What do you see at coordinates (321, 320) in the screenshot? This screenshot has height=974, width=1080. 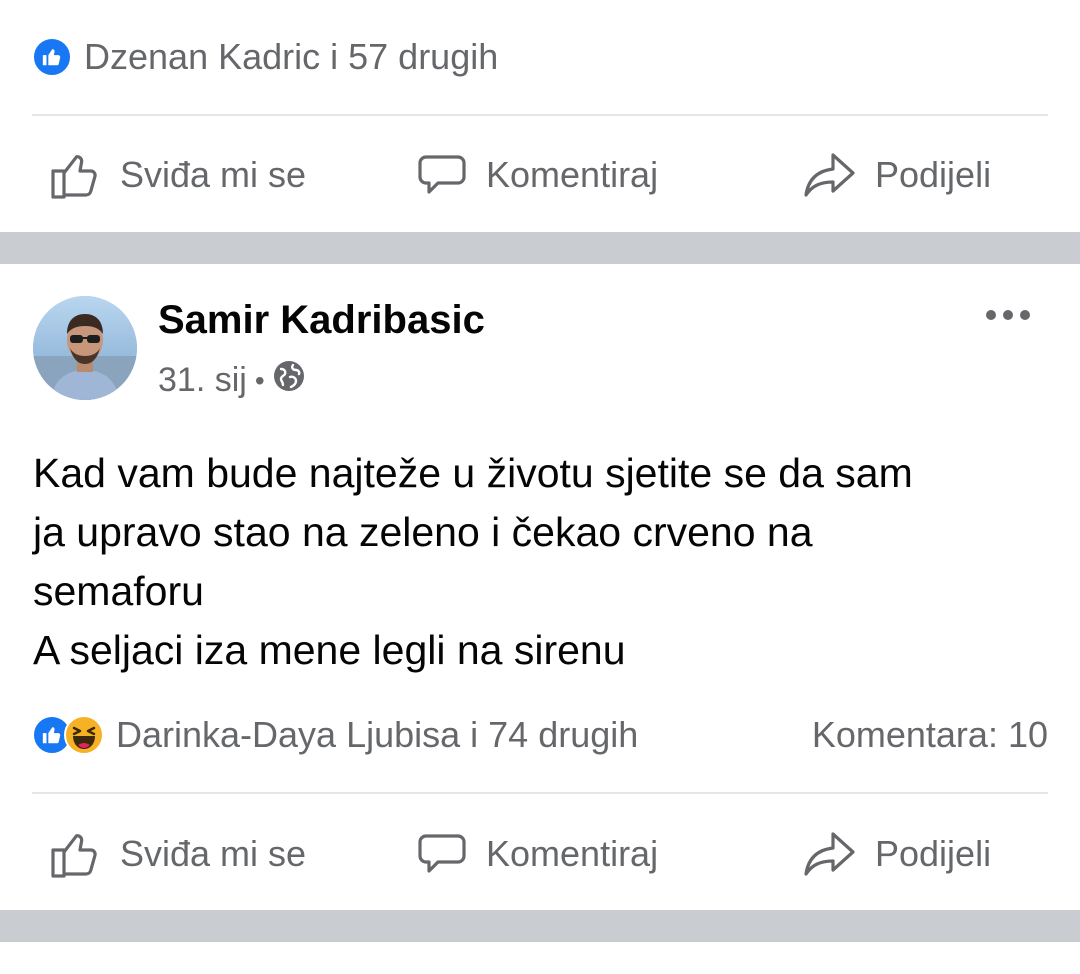 I see `author-name: Samir Kadribasic` at bounding box center [321, 320].